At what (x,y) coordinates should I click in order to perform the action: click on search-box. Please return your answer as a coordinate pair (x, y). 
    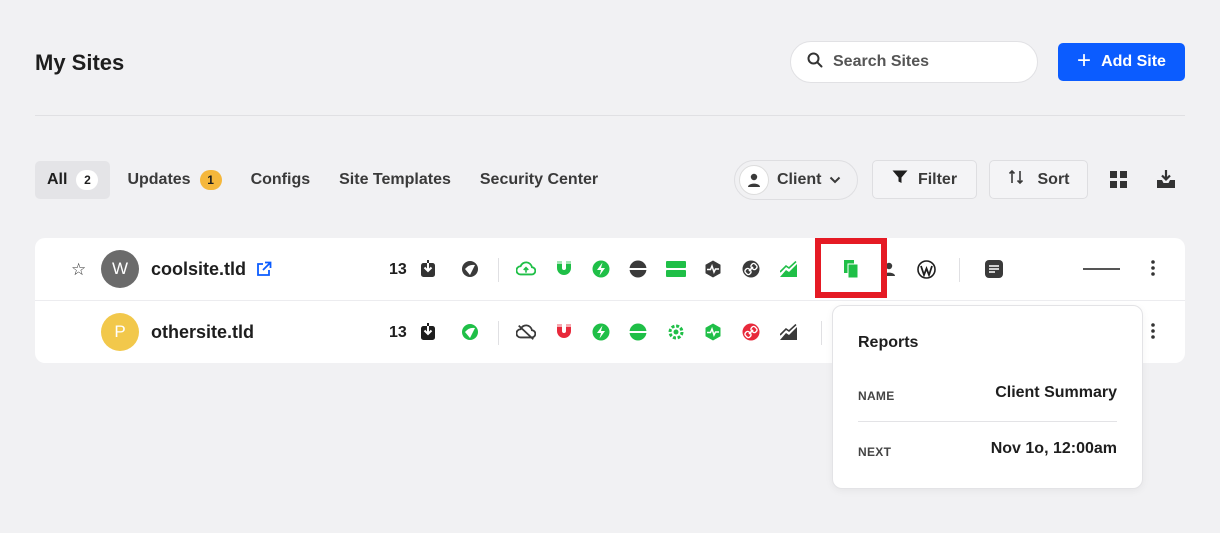
    Looking at the image, I should click on (914, 62).